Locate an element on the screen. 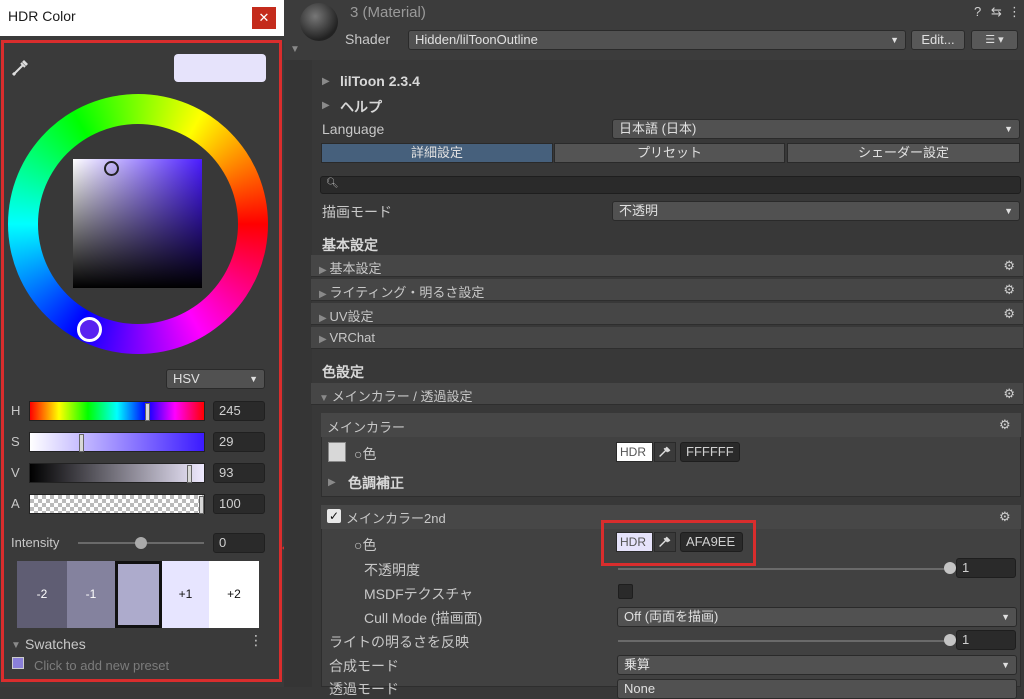  tab-preset: プリセット is located at coordinates (669, 153).